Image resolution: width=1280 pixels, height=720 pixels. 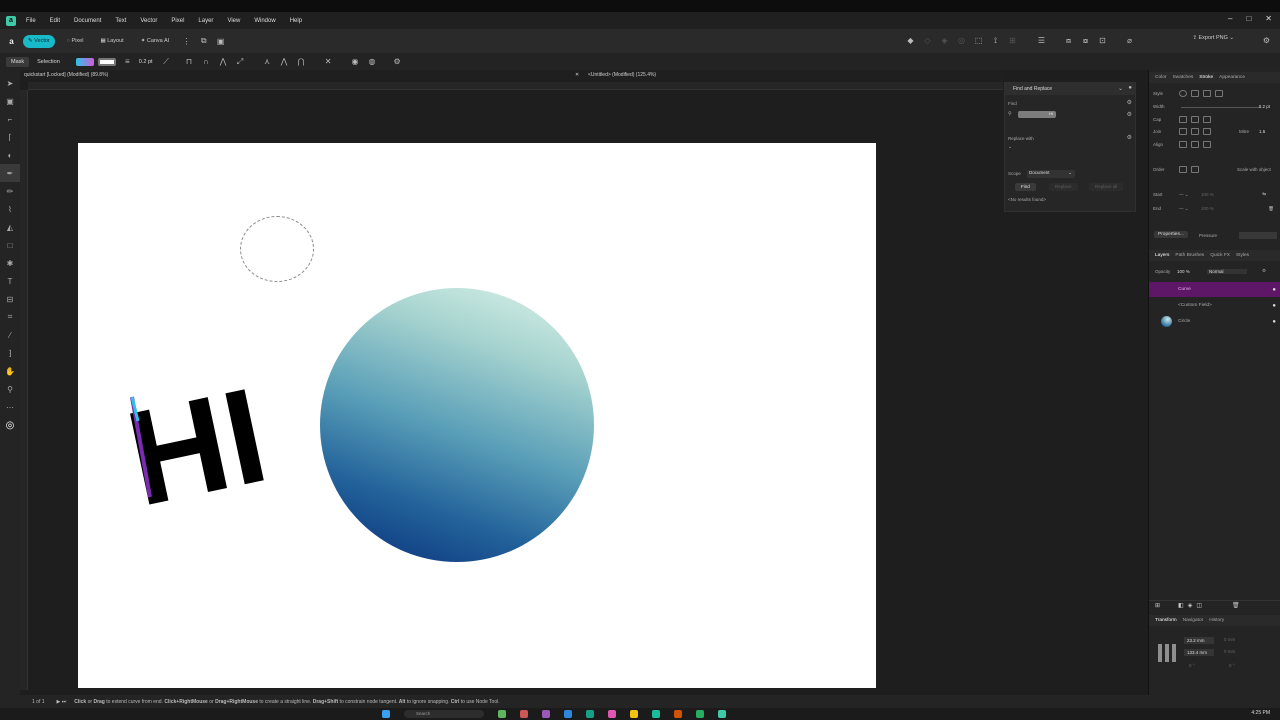 What do you see at coordinates (961, 40) in the screenshot?
I see `transform-icon: ◎` at bounding box center [961, 40].